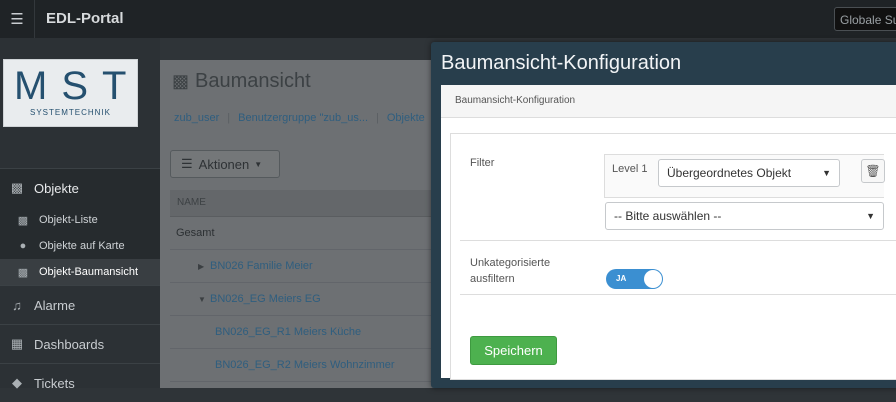 This screenshot has height=402, width=896. I want to click on table-row: BN026_EG_R1 Meiers Küche, so click(305, 332).